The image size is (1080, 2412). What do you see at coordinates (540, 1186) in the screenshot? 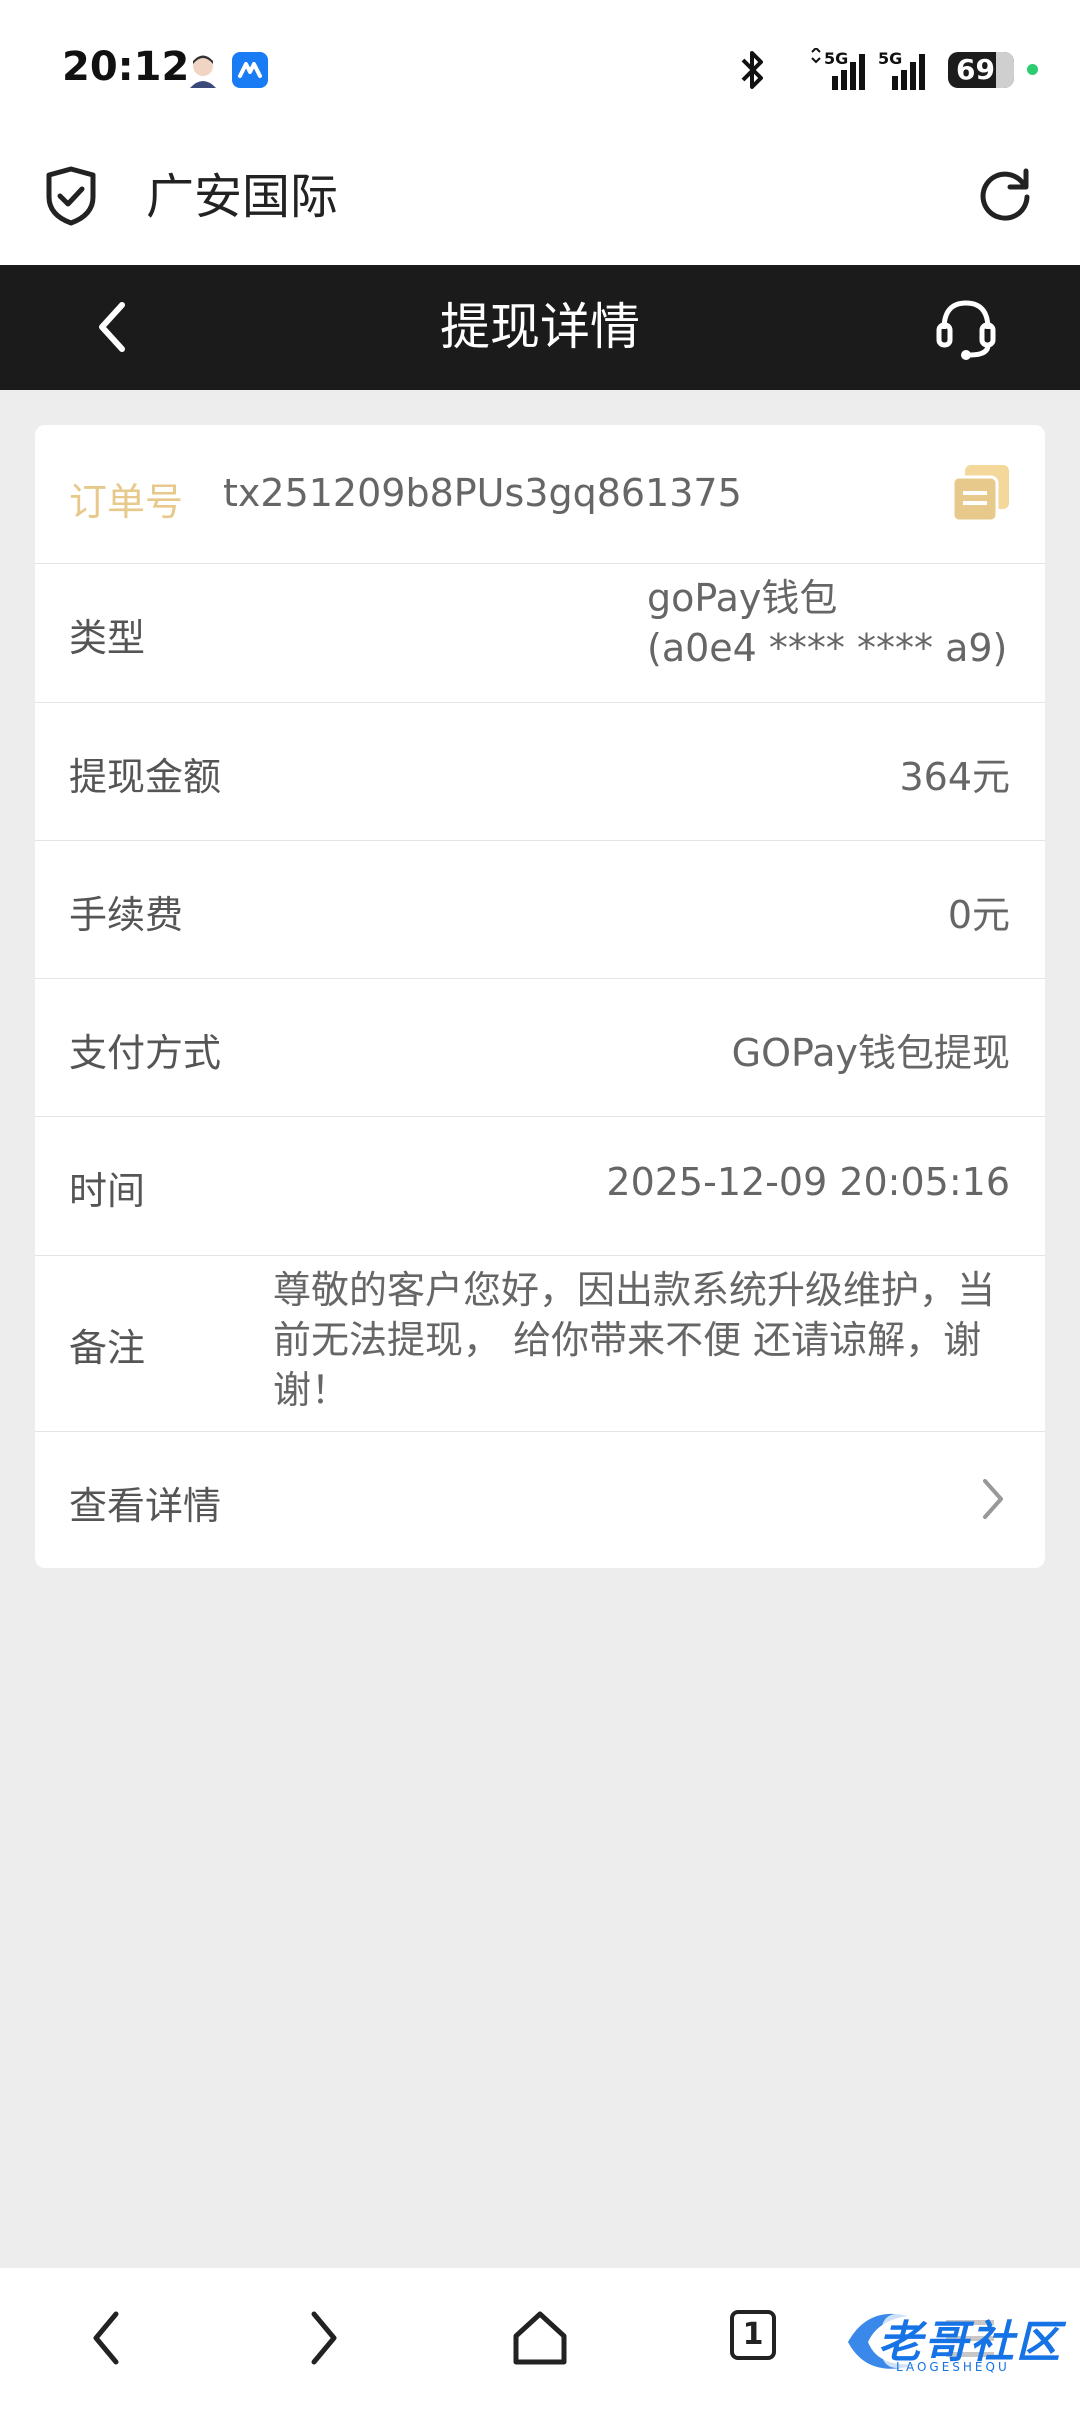
I see `time-row: 时间 2025-12-09 20:05:16` at bounding box center [540, 1186].